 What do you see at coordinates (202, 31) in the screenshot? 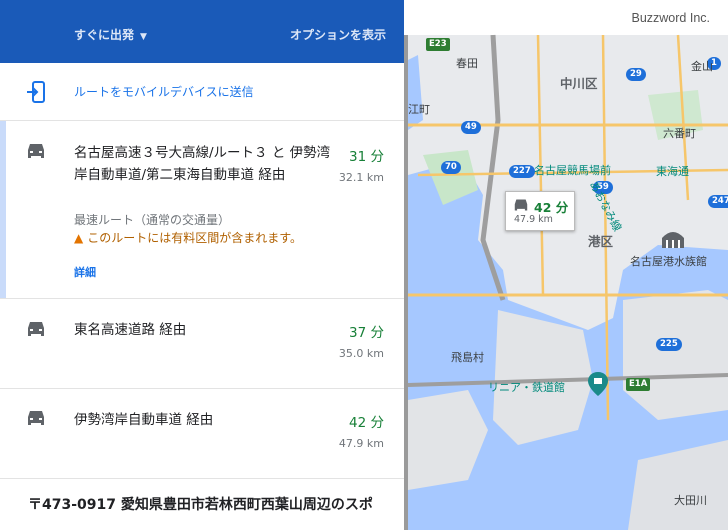
I see `directions-header: すぐに出発 ▼ オプションを表示` at bounding box center [202, 31].